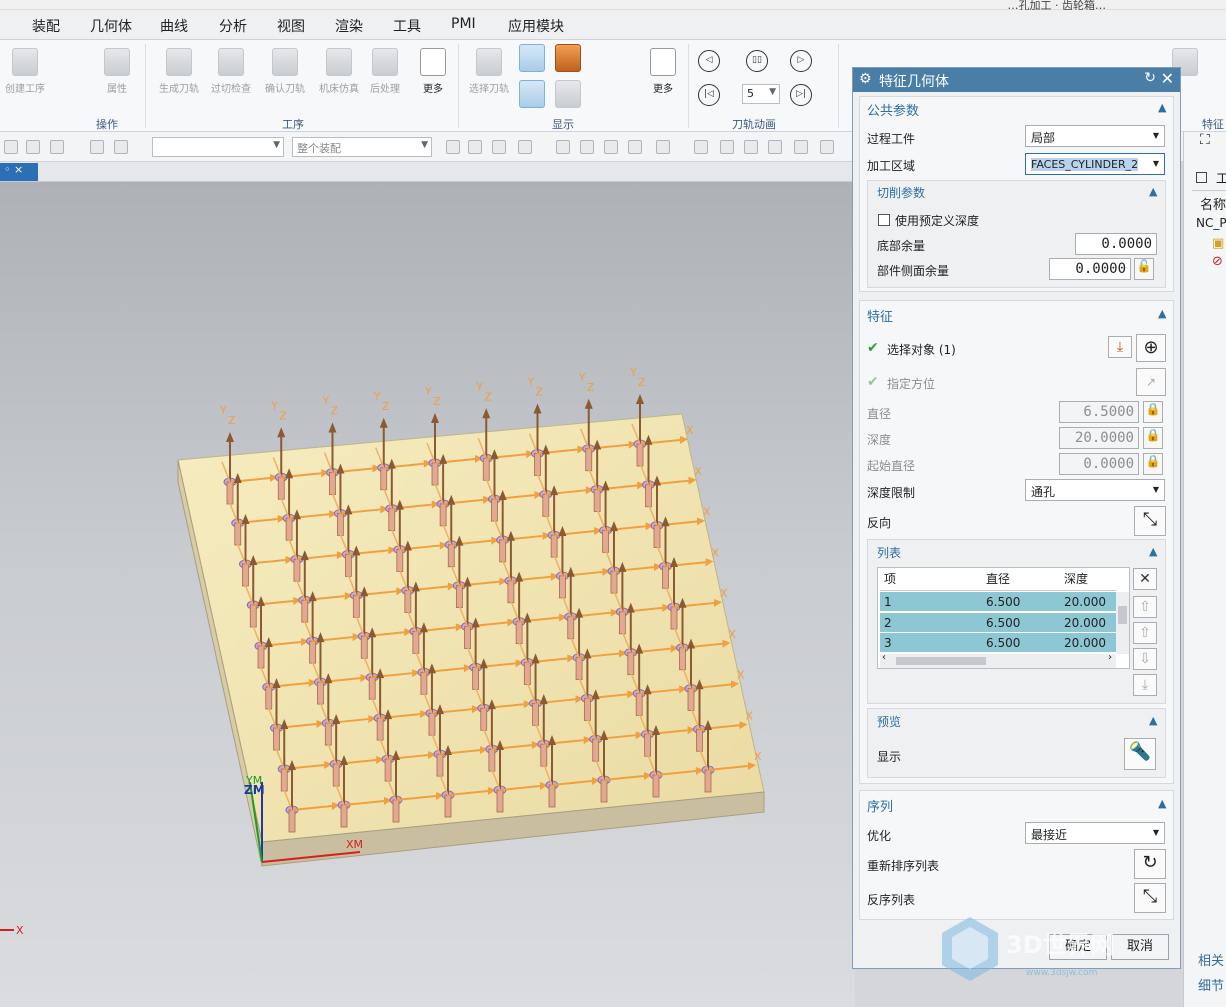 This screenshot has width=1226, height=1007. Describe the element at coordinates (291, 26) in the screenshot. I see `menu-view: 视图` at that location.